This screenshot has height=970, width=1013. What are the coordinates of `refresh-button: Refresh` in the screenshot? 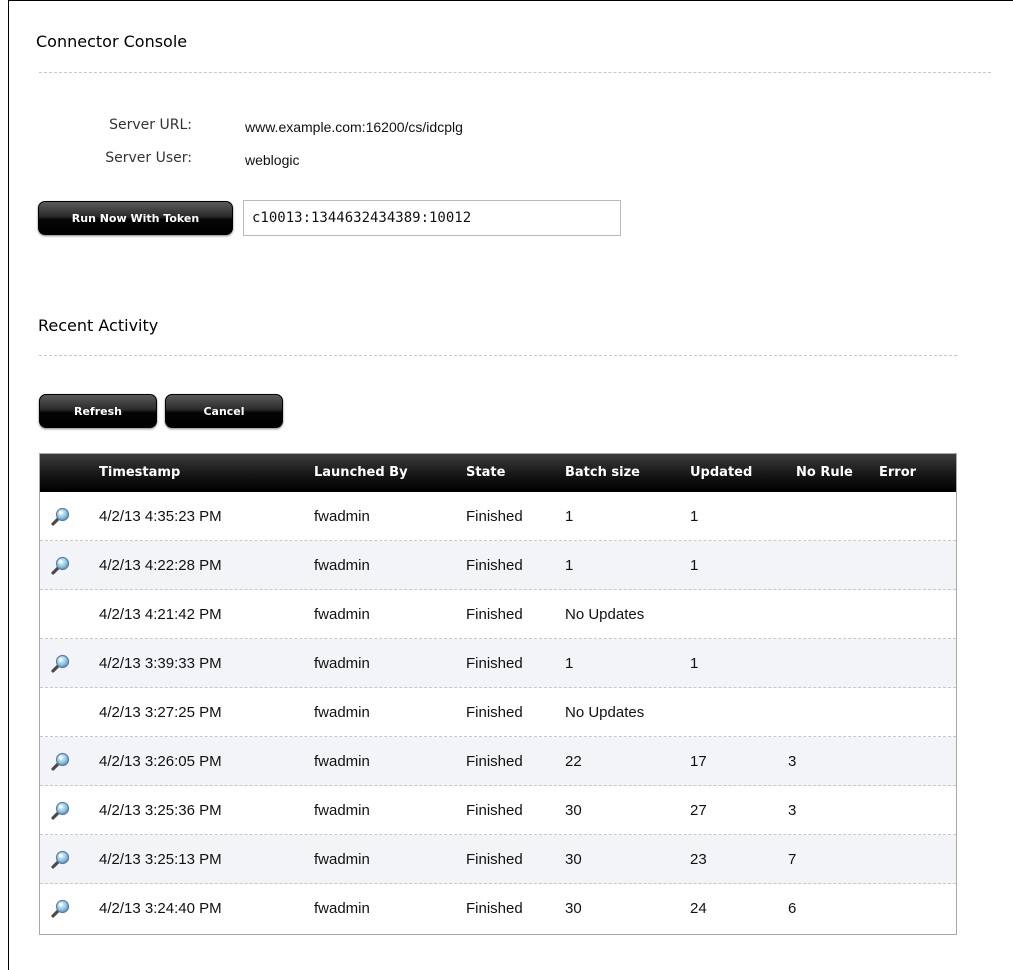 It's located at (98, 411).